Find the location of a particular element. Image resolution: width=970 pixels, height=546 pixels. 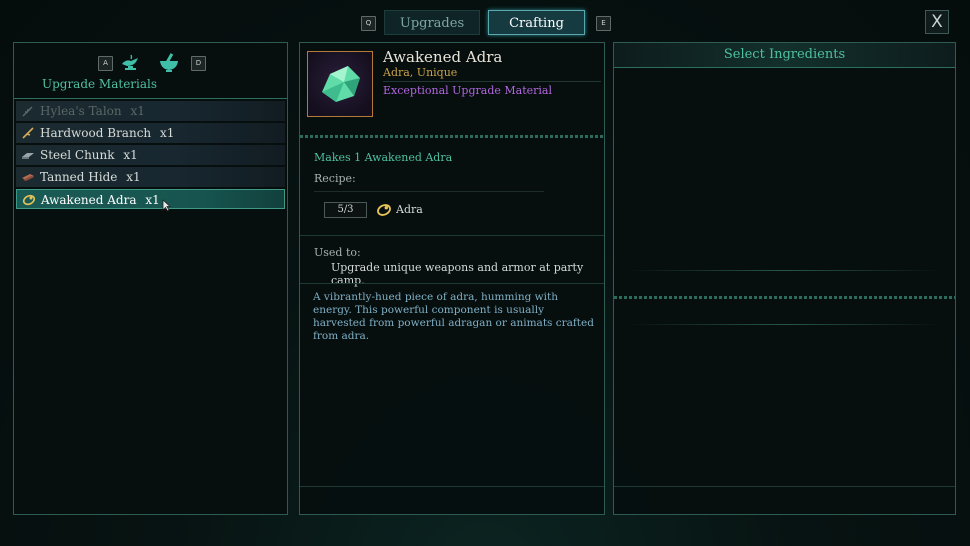

close-button: X is located at coordinates (937, 22).